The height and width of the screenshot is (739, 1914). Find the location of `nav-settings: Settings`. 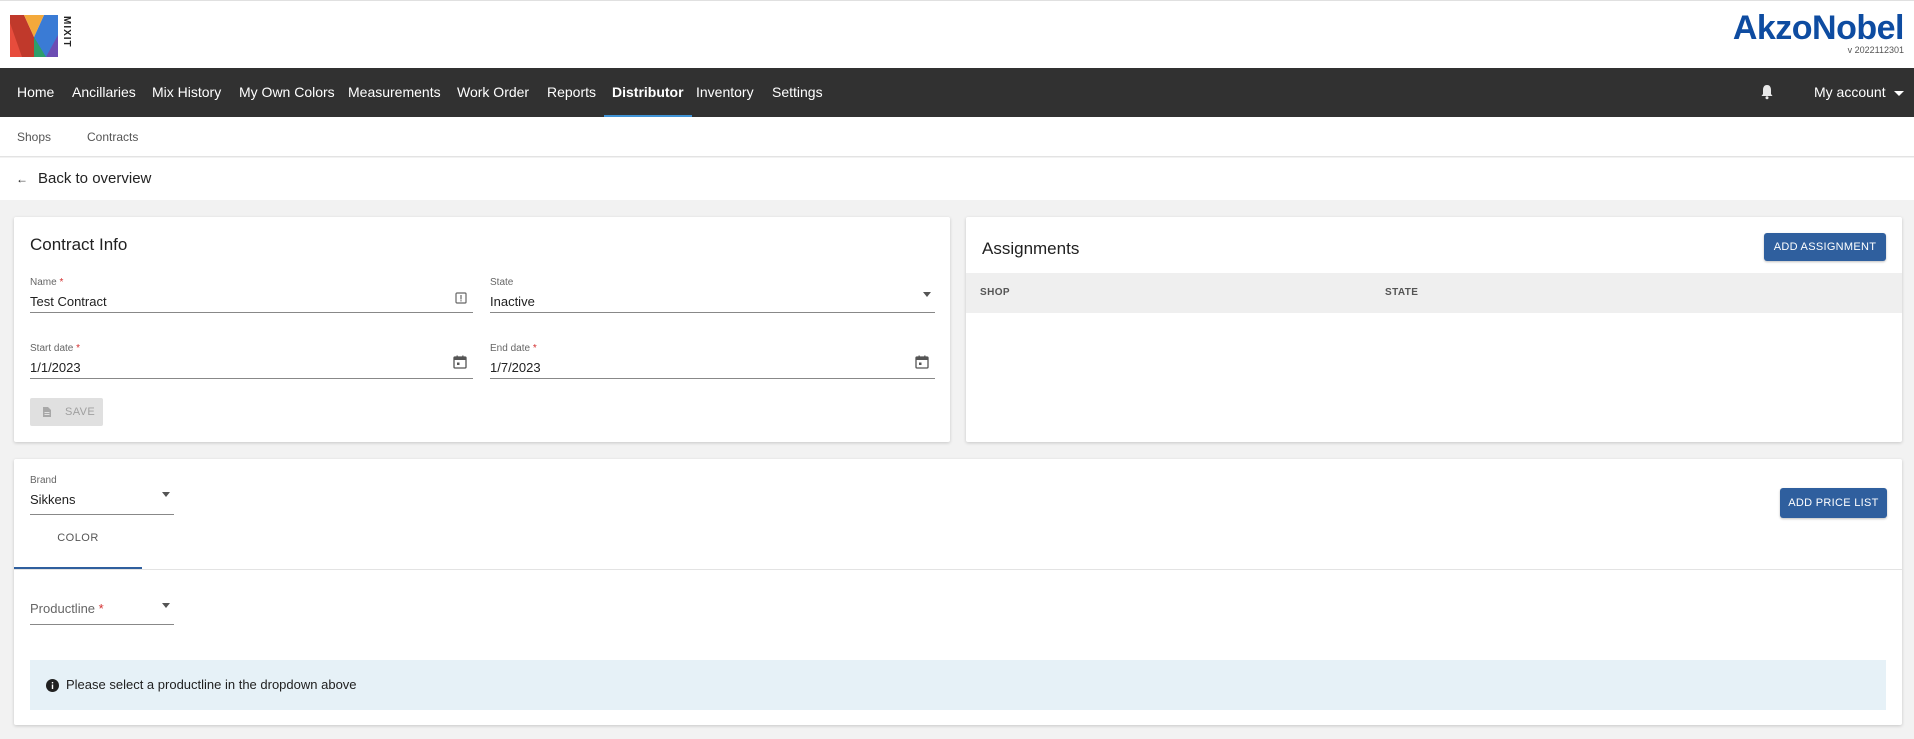

nav-settings: Settings is located at coordinates (797, 92).